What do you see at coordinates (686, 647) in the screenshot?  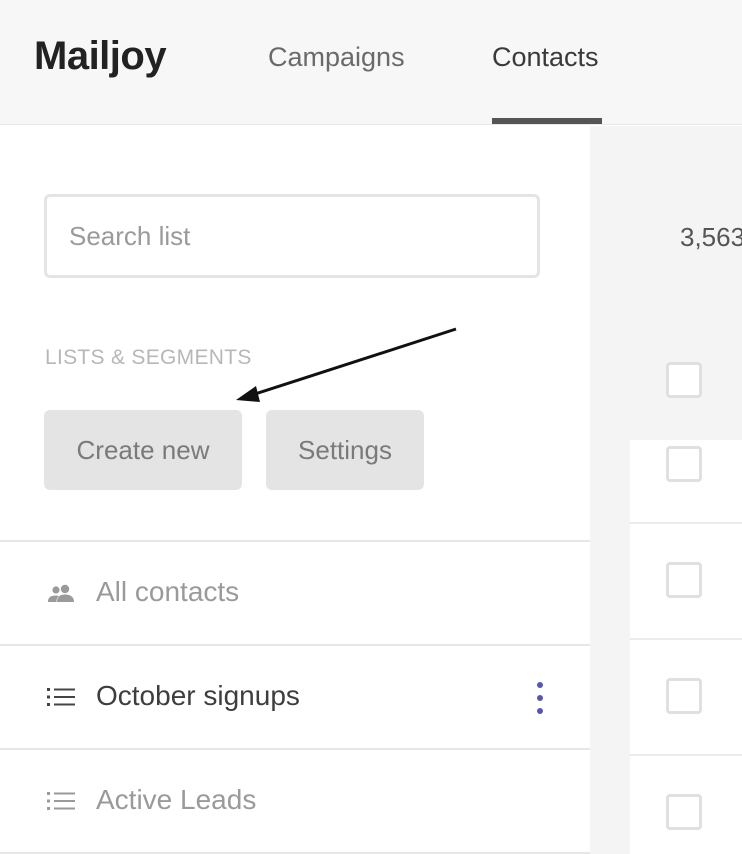 I see `table-body` at bounding box center [686, 647].